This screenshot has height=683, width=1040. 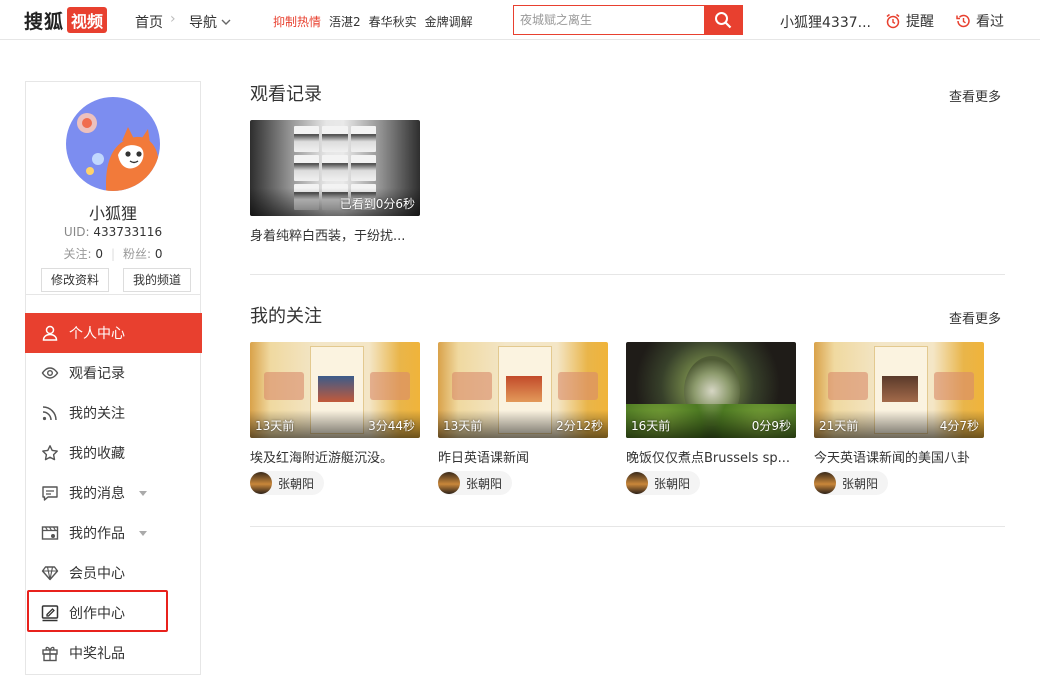 I want to click on follow-video-thumbnail: 21天前 4分7秒, so click(x=899, y=390).